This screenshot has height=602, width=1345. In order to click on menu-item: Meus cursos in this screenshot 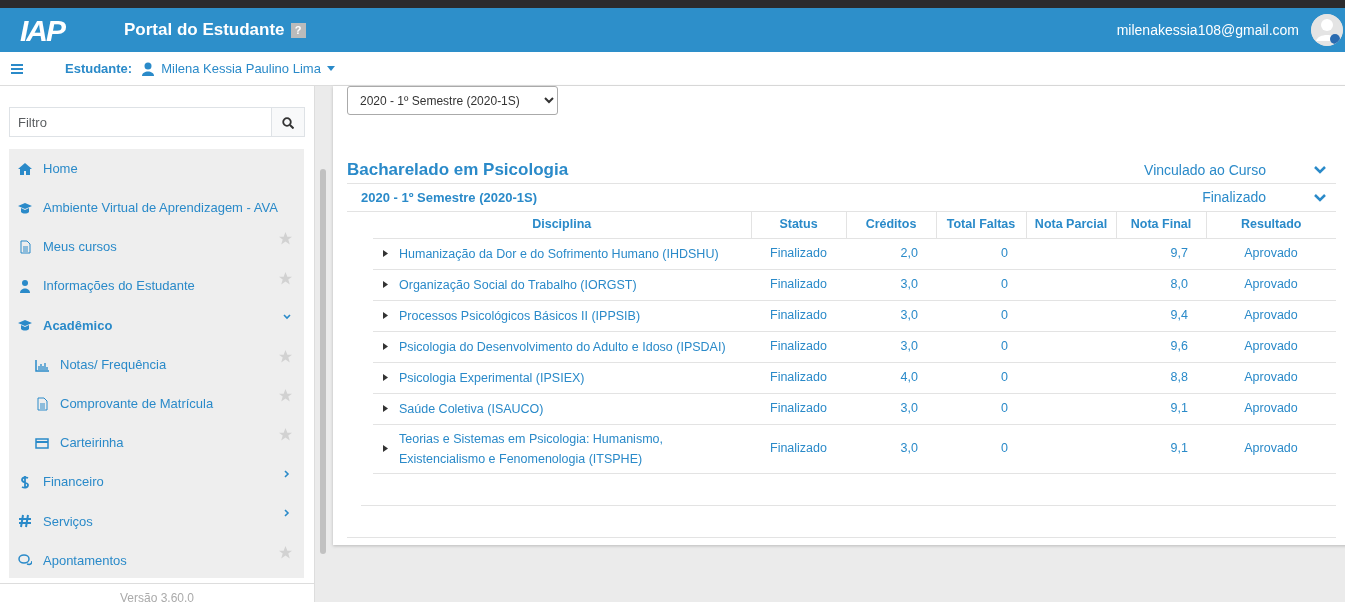, I will do `click(156, 247)`.